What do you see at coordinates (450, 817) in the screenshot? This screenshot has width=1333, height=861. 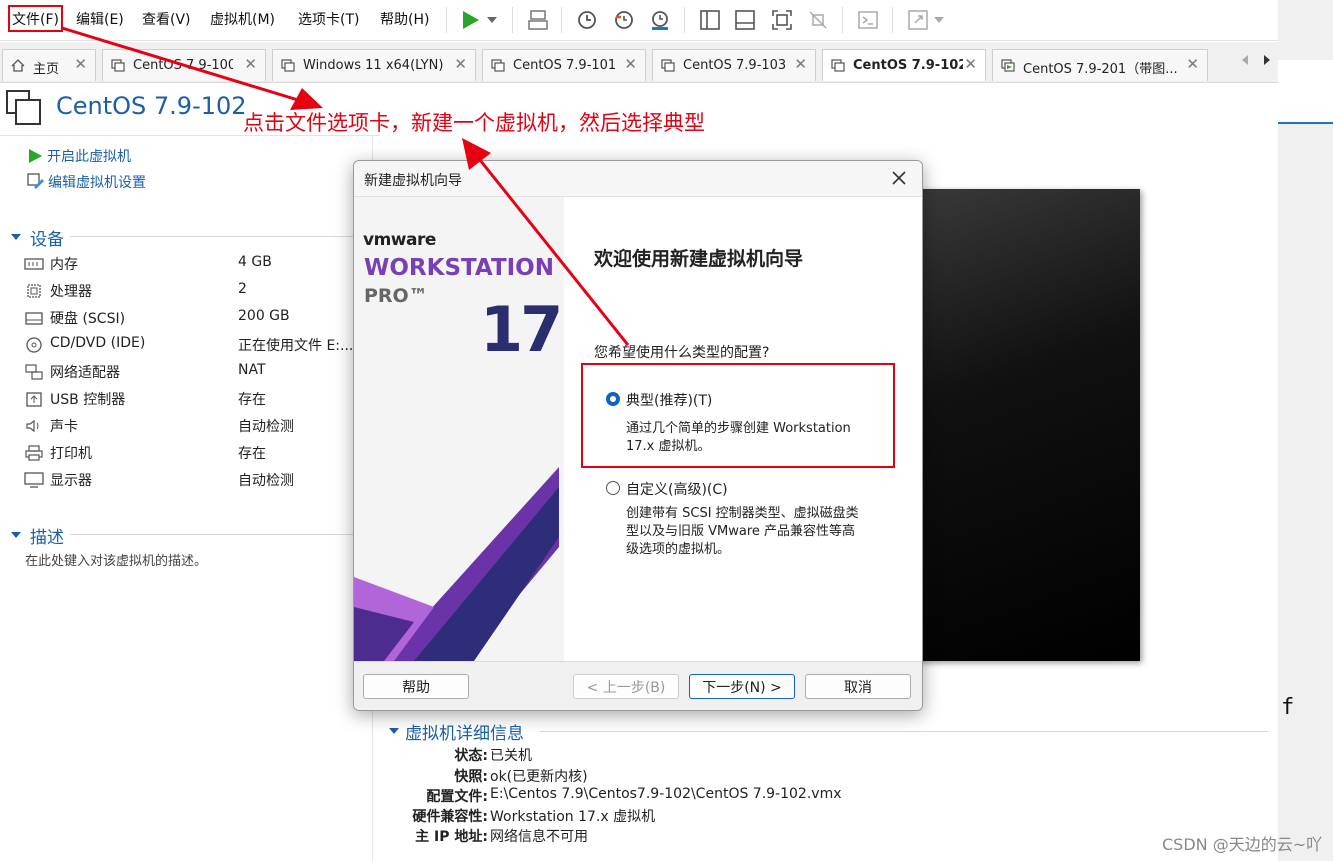 I see `detail-key: 硬件兼容性:` at bounding box center [450, 817].